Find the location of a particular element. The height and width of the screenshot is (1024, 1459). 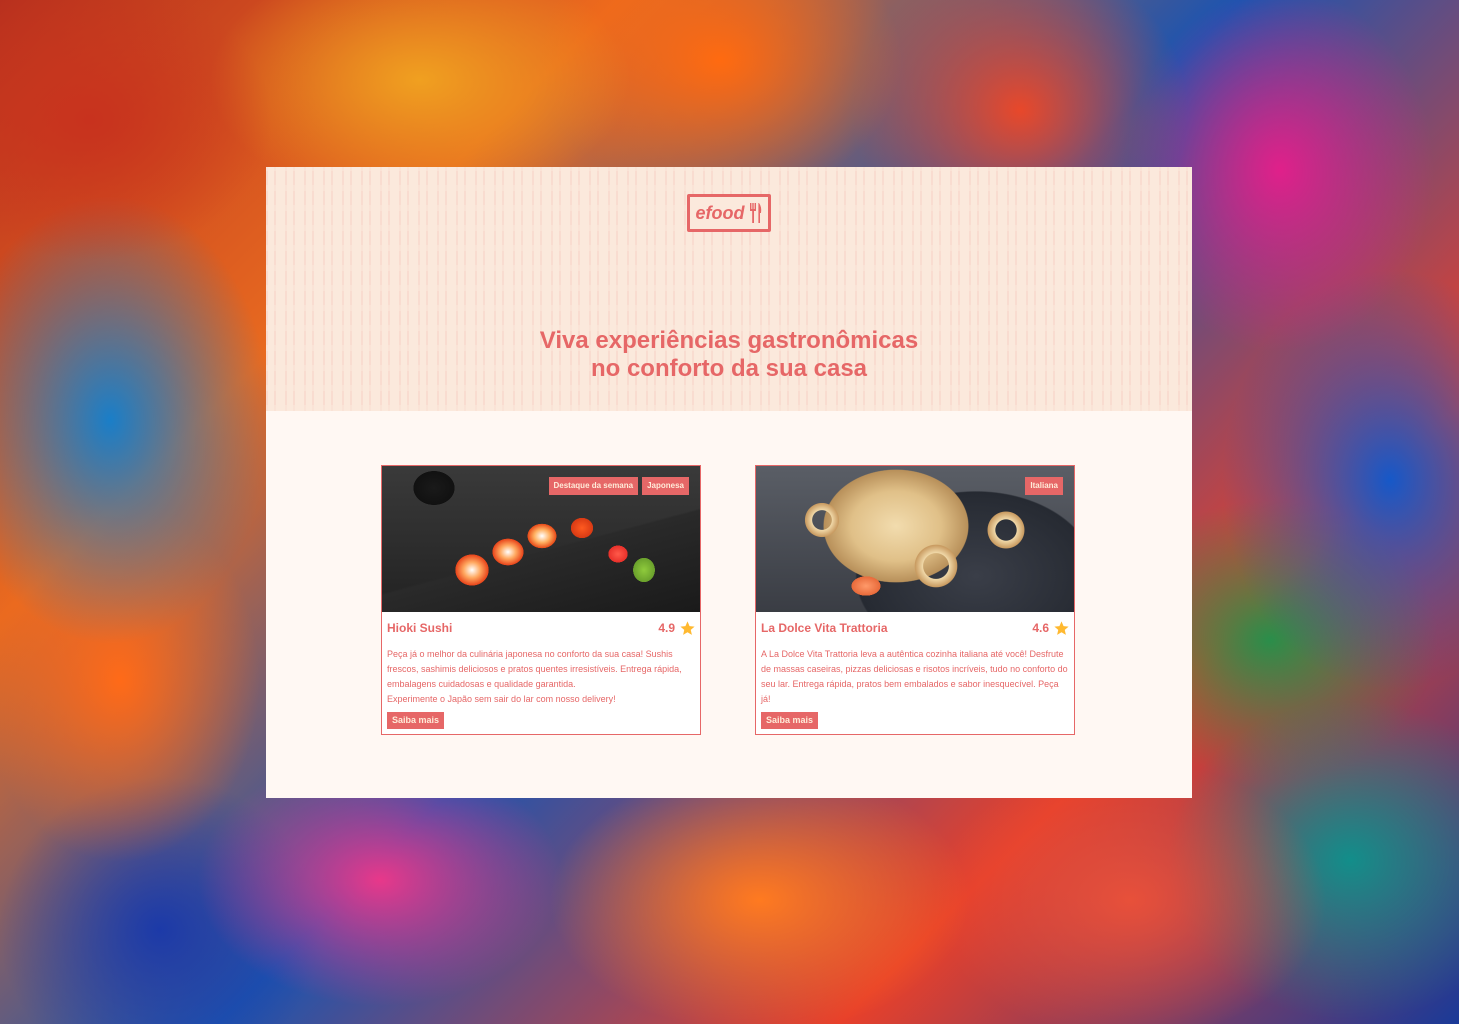

tag-list: Italiana is located at coordinates (1044, 486).